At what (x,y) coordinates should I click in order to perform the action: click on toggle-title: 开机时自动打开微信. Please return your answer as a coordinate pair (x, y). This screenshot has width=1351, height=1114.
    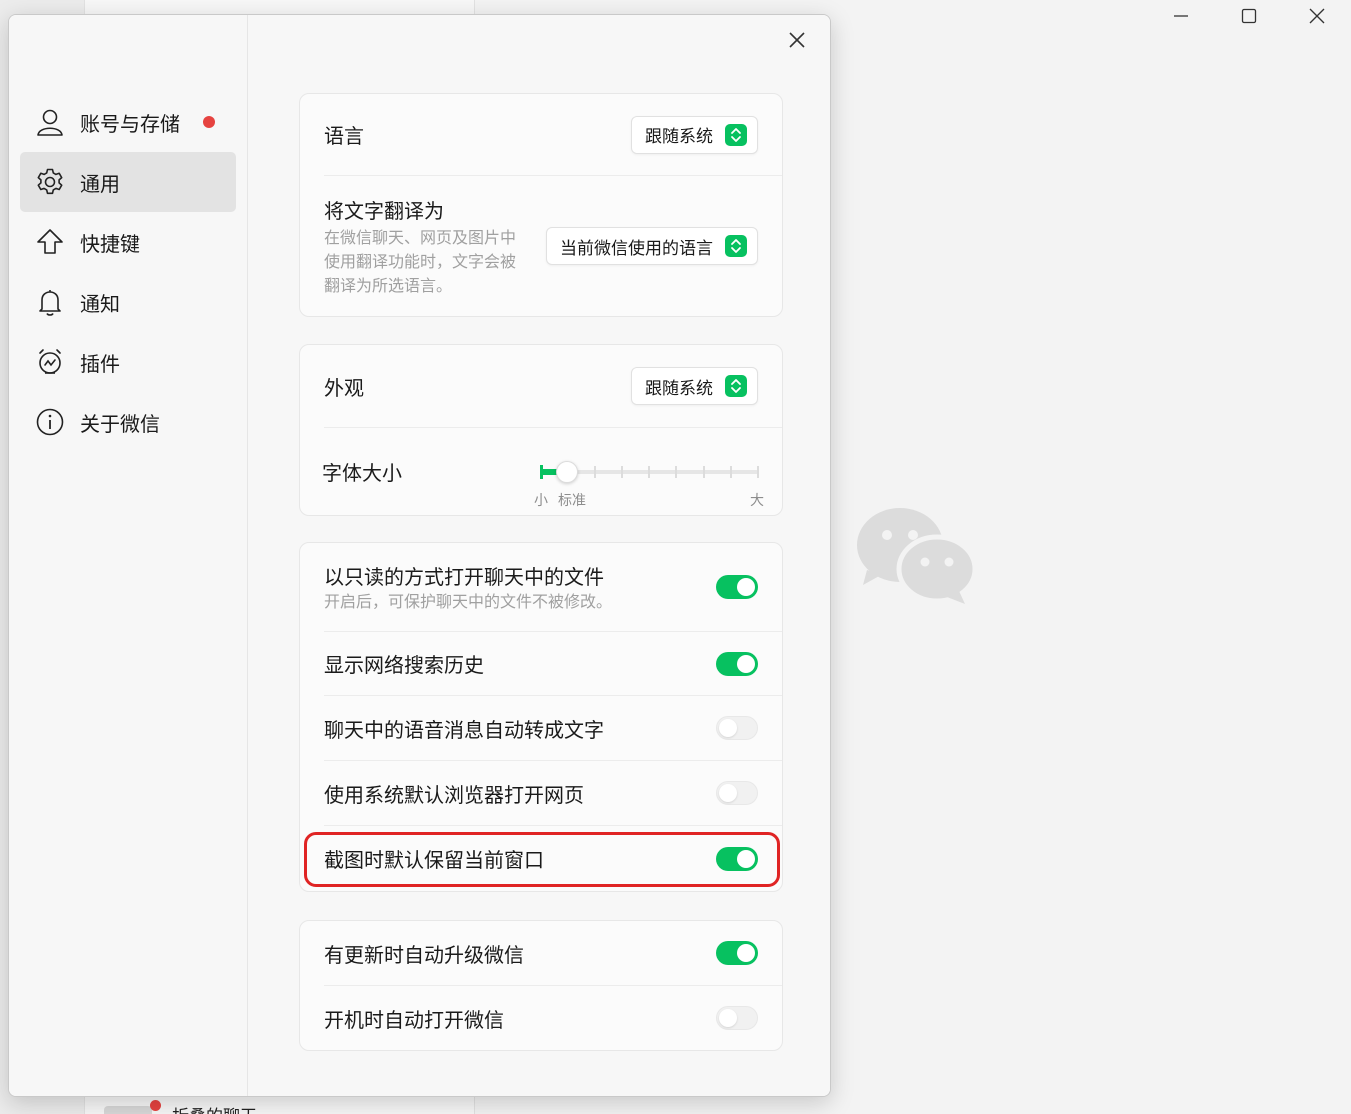
    Looking at the image, I should click on (414, 1019).